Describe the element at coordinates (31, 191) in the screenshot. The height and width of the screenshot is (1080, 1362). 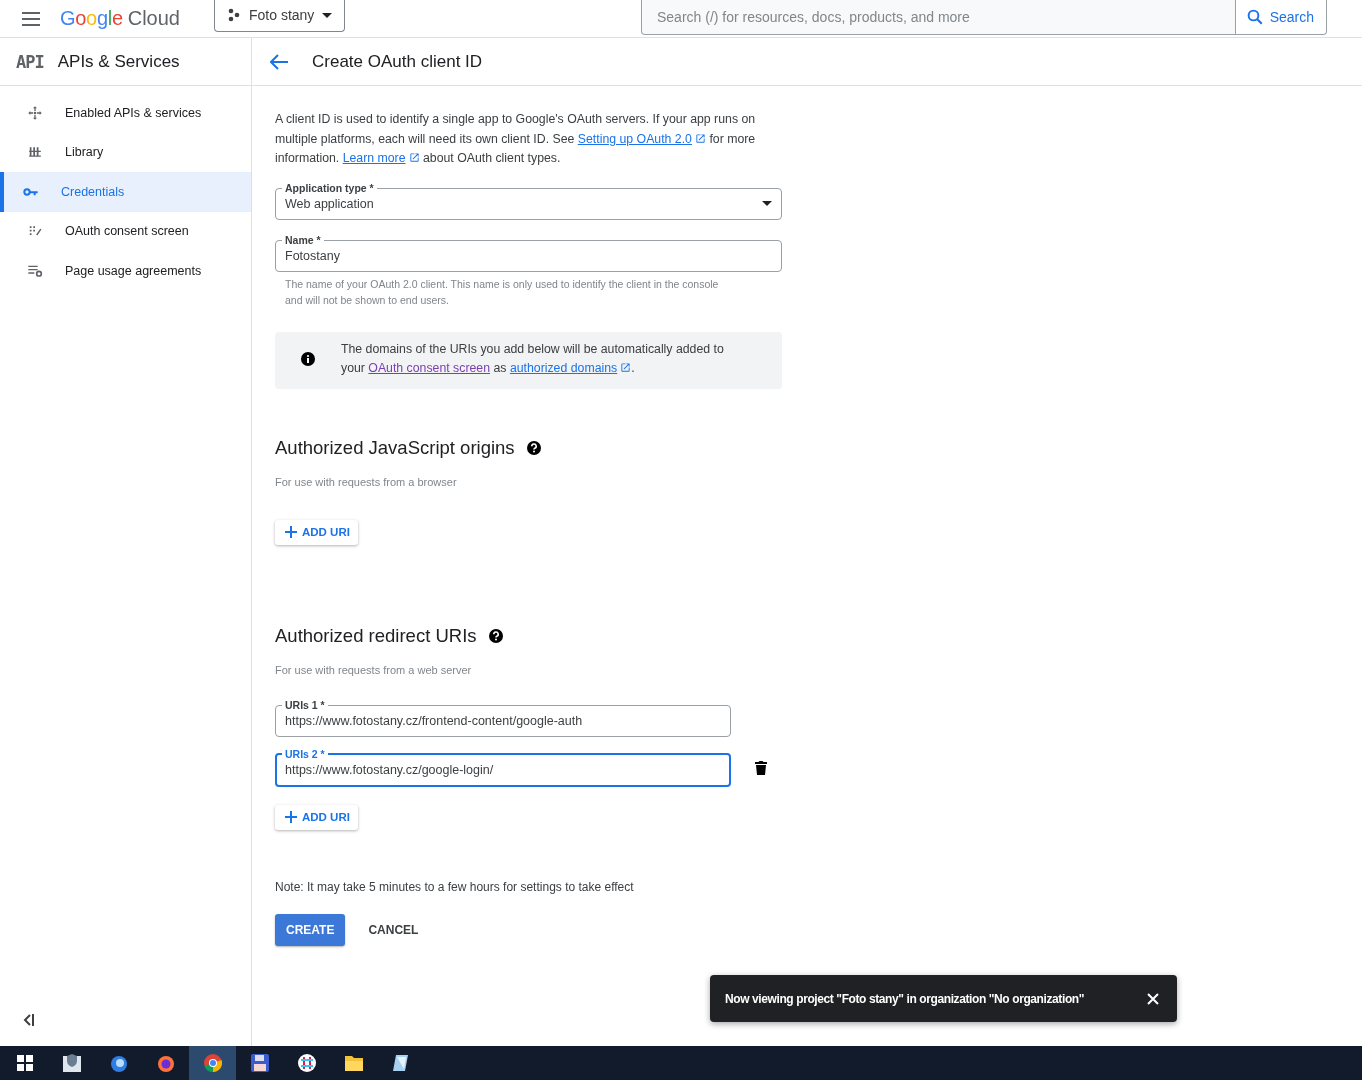
I see `key-icon` at that location.